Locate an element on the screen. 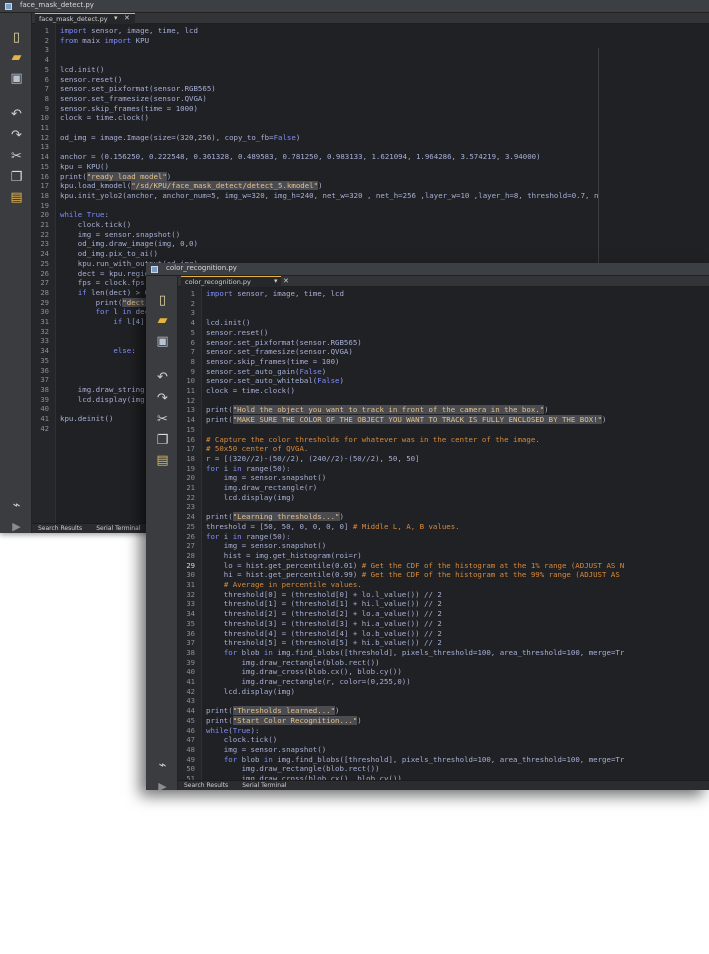 This screenshot has width=709, height=954. code-line: if len(dect) > 0: is located at coordinates (107, 293).